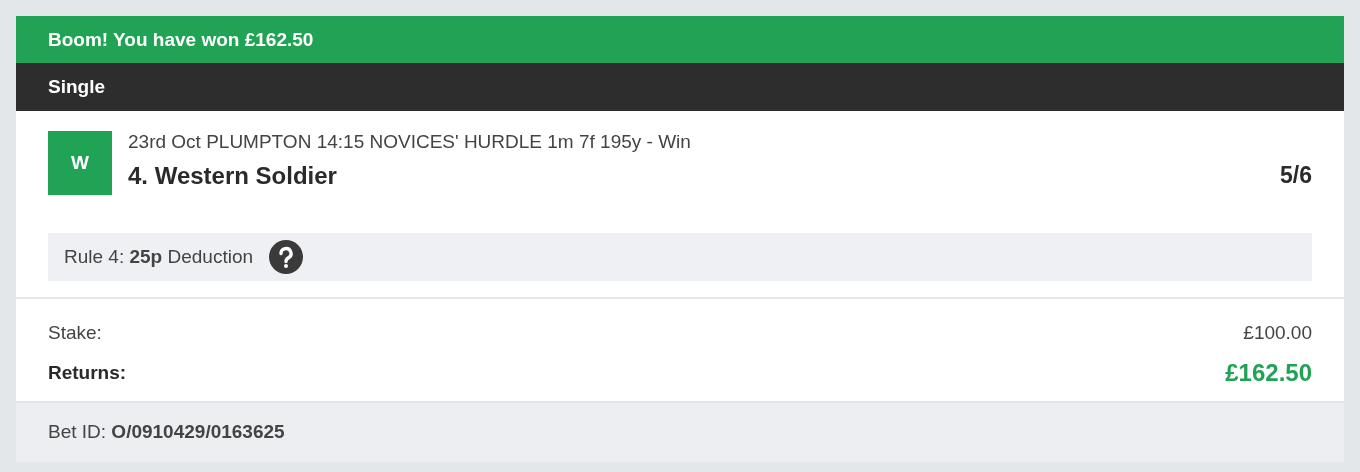  Describe the element at coordinates (87, 372) in the screenshot. I see `returns-label: Returns:` at that location.